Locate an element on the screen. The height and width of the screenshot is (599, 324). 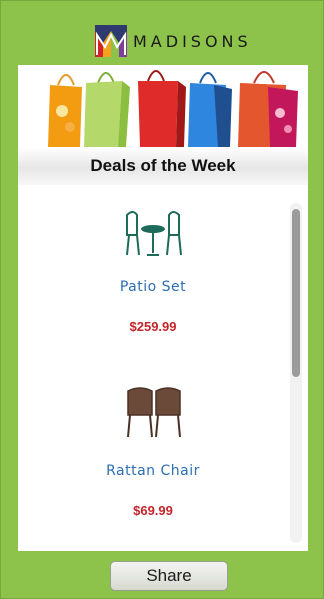
share-button: Share is located at coordinates (169, 576).